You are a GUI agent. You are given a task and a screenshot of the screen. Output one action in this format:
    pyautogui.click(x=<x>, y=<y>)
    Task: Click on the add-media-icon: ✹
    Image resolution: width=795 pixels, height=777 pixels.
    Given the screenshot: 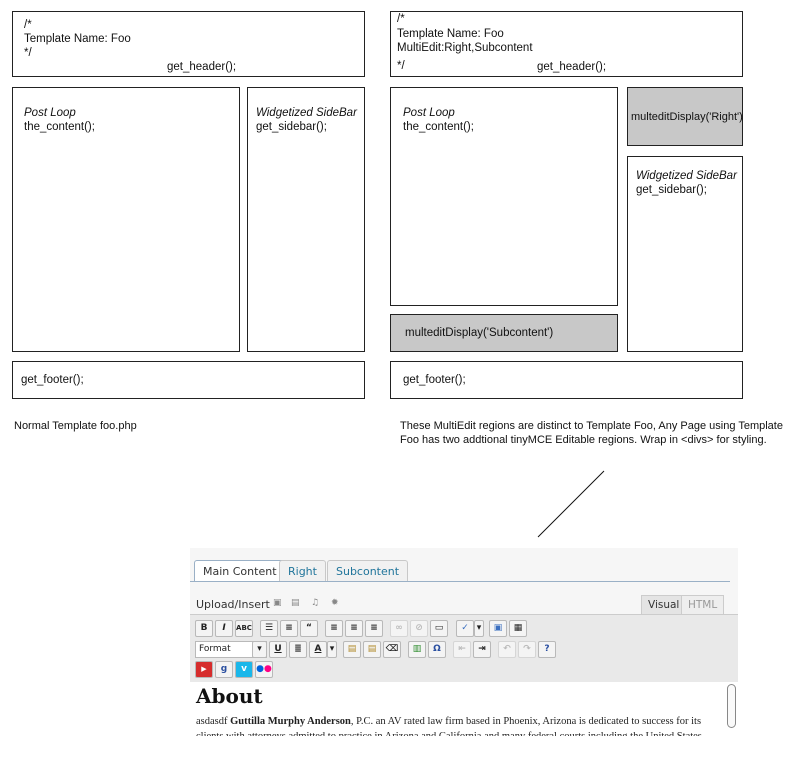 What is the action you would take?
    pyautogui.click(x=335, y=603)
    